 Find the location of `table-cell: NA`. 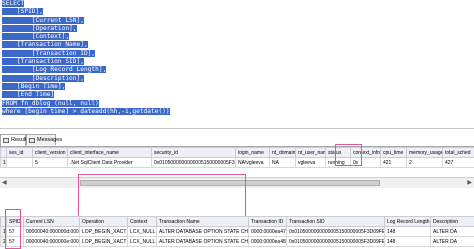

table-cell: NA is located at coordinates (283, 163).